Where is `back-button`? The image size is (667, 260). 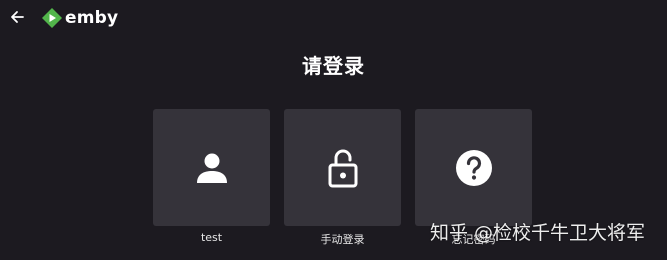
back-button is located at coordinates (17, 17).